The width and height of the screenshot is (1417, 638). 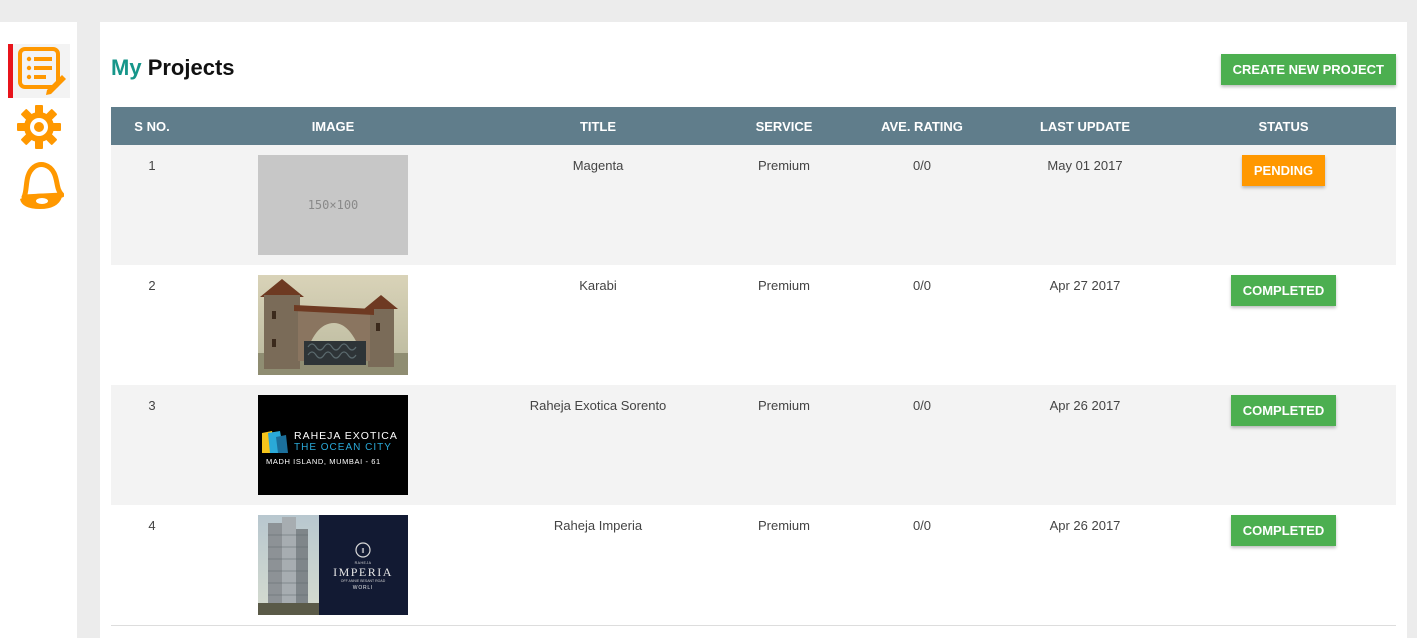 I want to click on page-title: My Projects, so click(x=173, y=68).